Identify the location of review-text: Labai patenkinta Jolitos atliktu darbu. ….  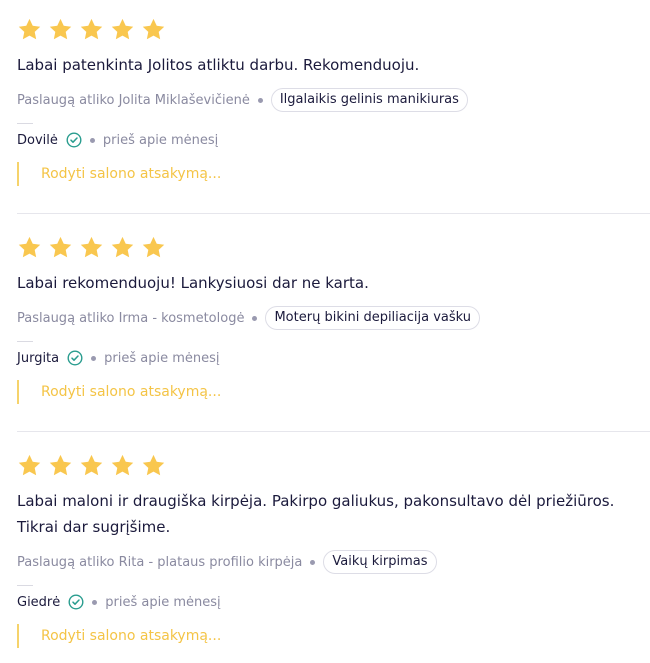
(218, 65).